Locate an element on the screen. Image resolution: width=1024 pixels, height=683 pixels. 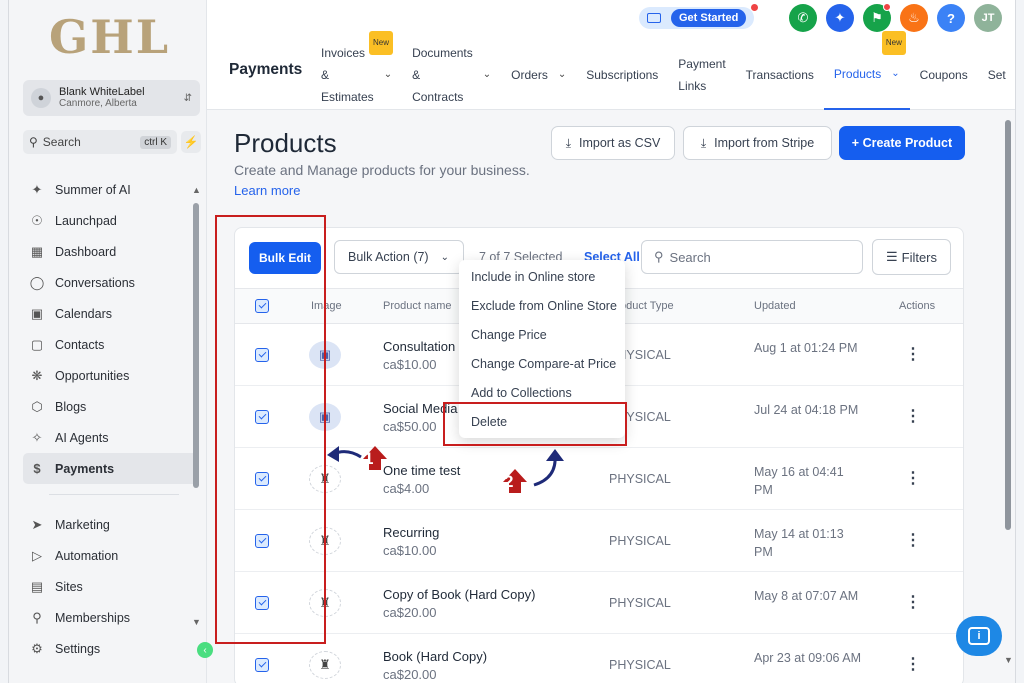
annotation-step-1: 1 is located at coordinates (369, 458).